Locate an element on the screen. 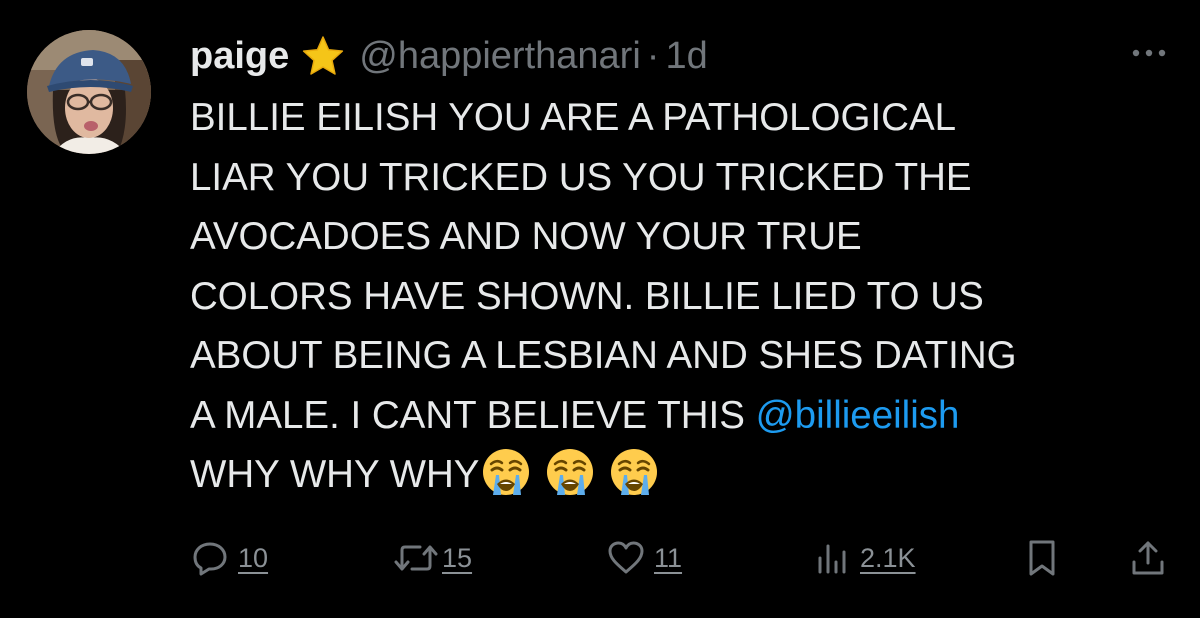  bookmark-button is located at coordinates (1042, 558).